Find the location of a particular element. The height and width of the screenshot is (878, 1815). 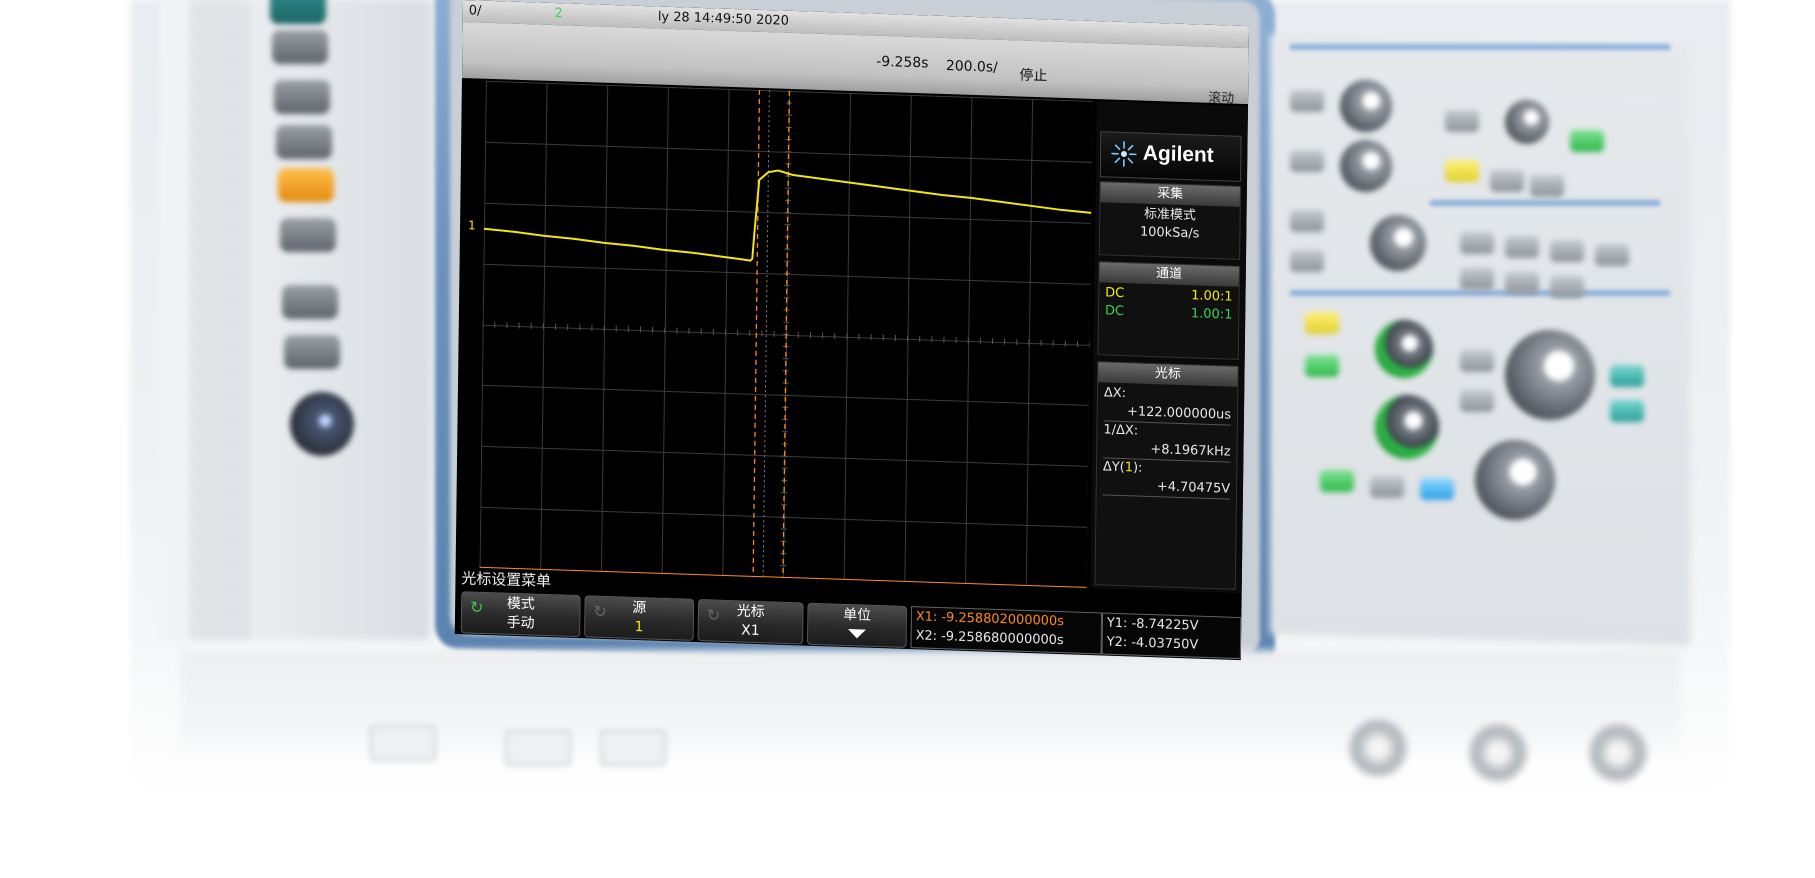

y1-readout: Y1: -8.74225V is located at coordinates (1152, 624).